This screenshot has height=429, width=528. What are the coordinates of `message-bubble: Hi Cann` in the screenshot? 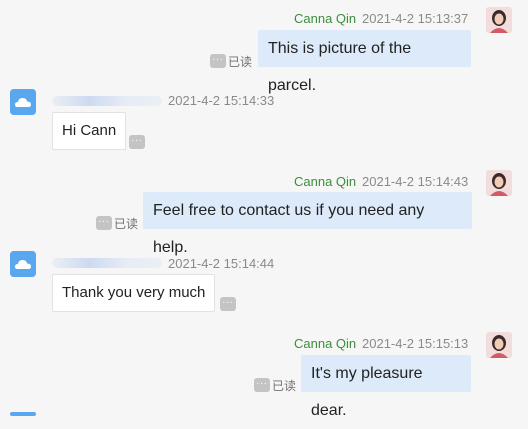 It's located at (89, 131).